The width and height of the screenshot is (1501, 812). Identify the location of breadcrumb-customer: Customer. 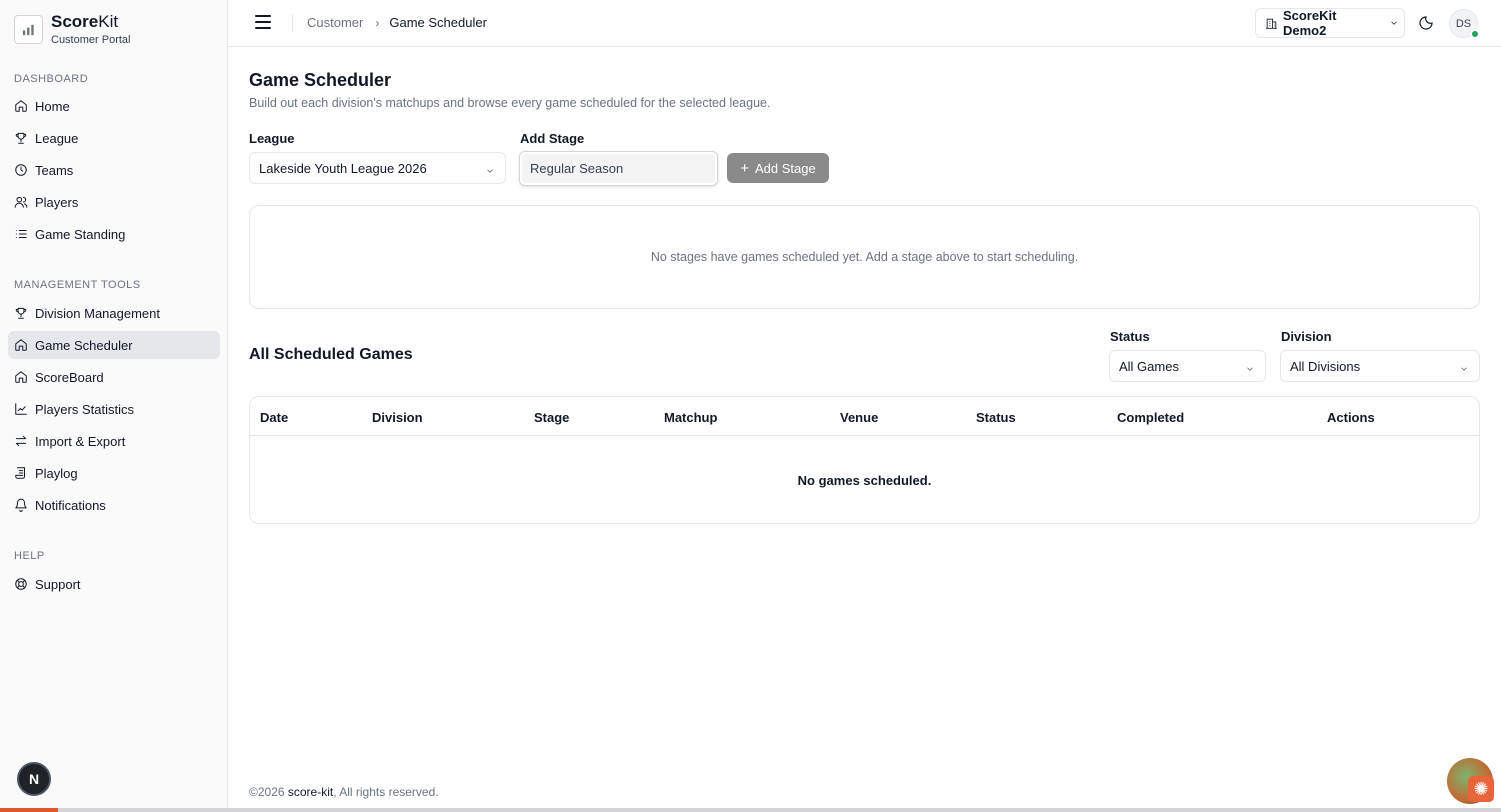
(335, 22).